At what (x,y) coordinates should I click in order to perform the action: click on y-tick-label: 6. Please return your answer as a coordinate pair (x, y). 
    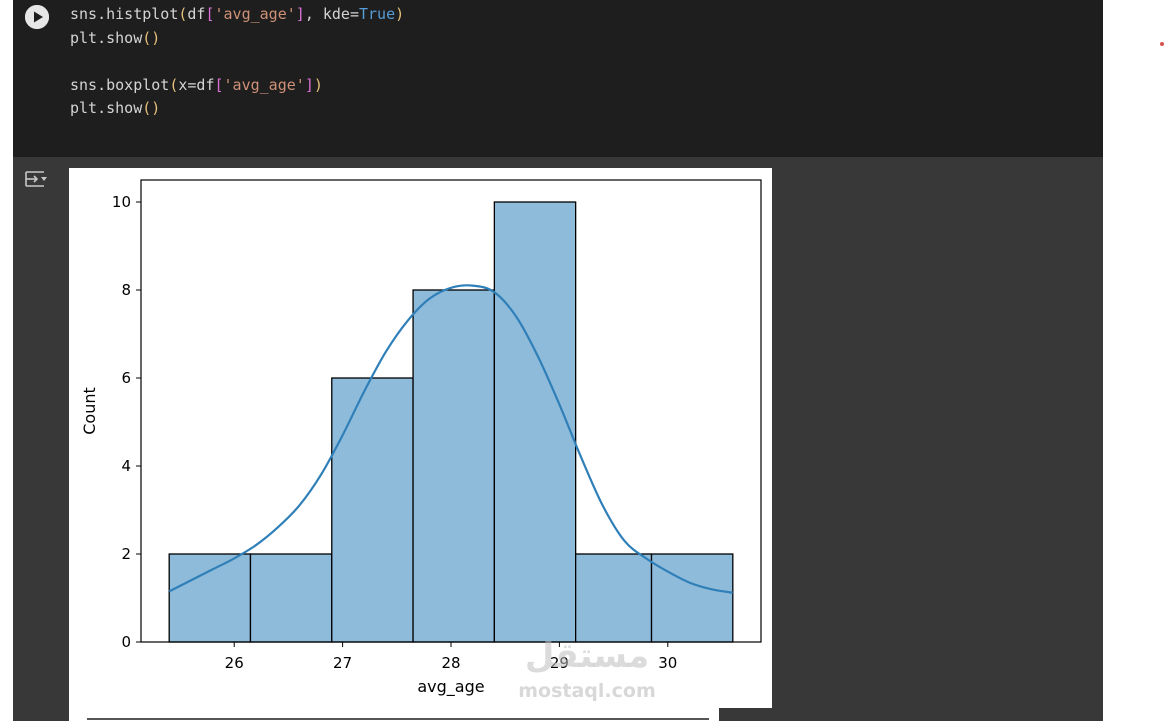
    Looking at the image, I should click on (126, 378).